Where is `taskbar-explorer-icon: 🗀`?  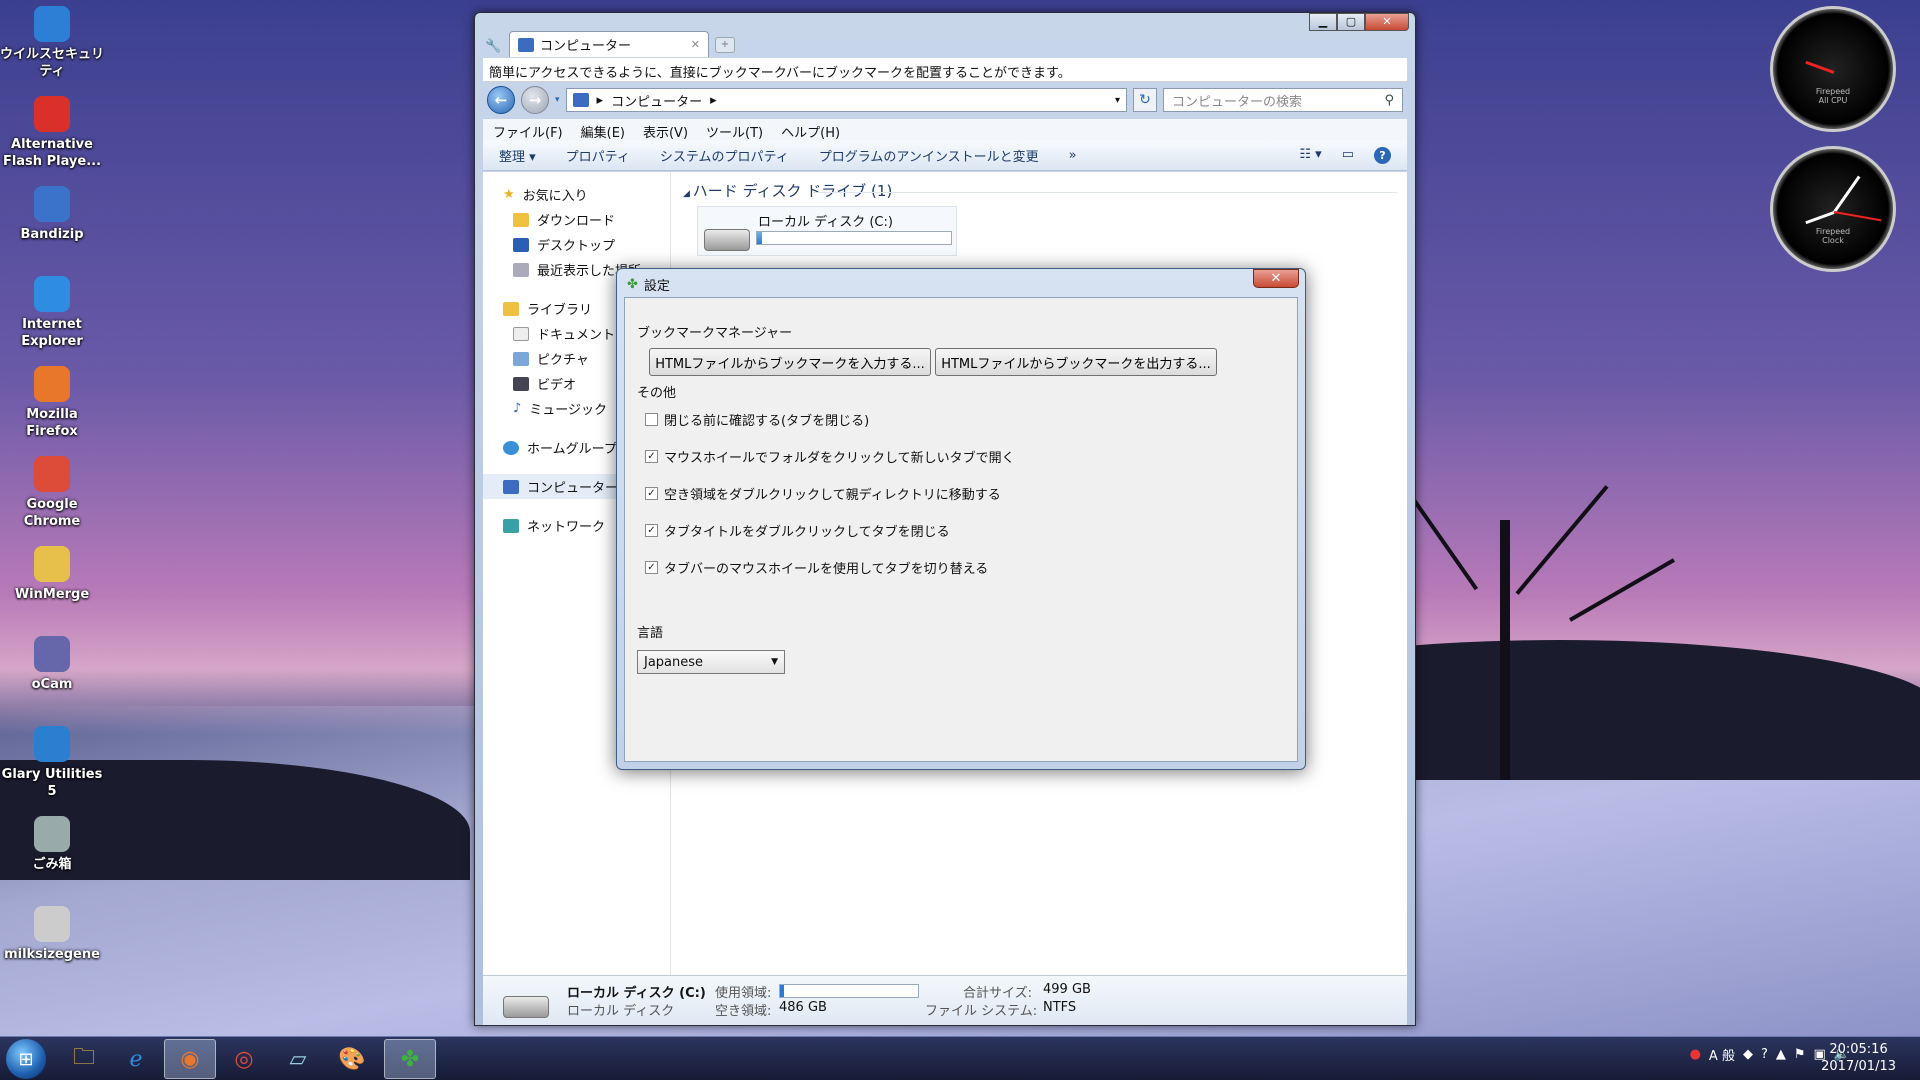 taskbar-explorer-icon: 🗀 is located at coordinates (84, 1059).